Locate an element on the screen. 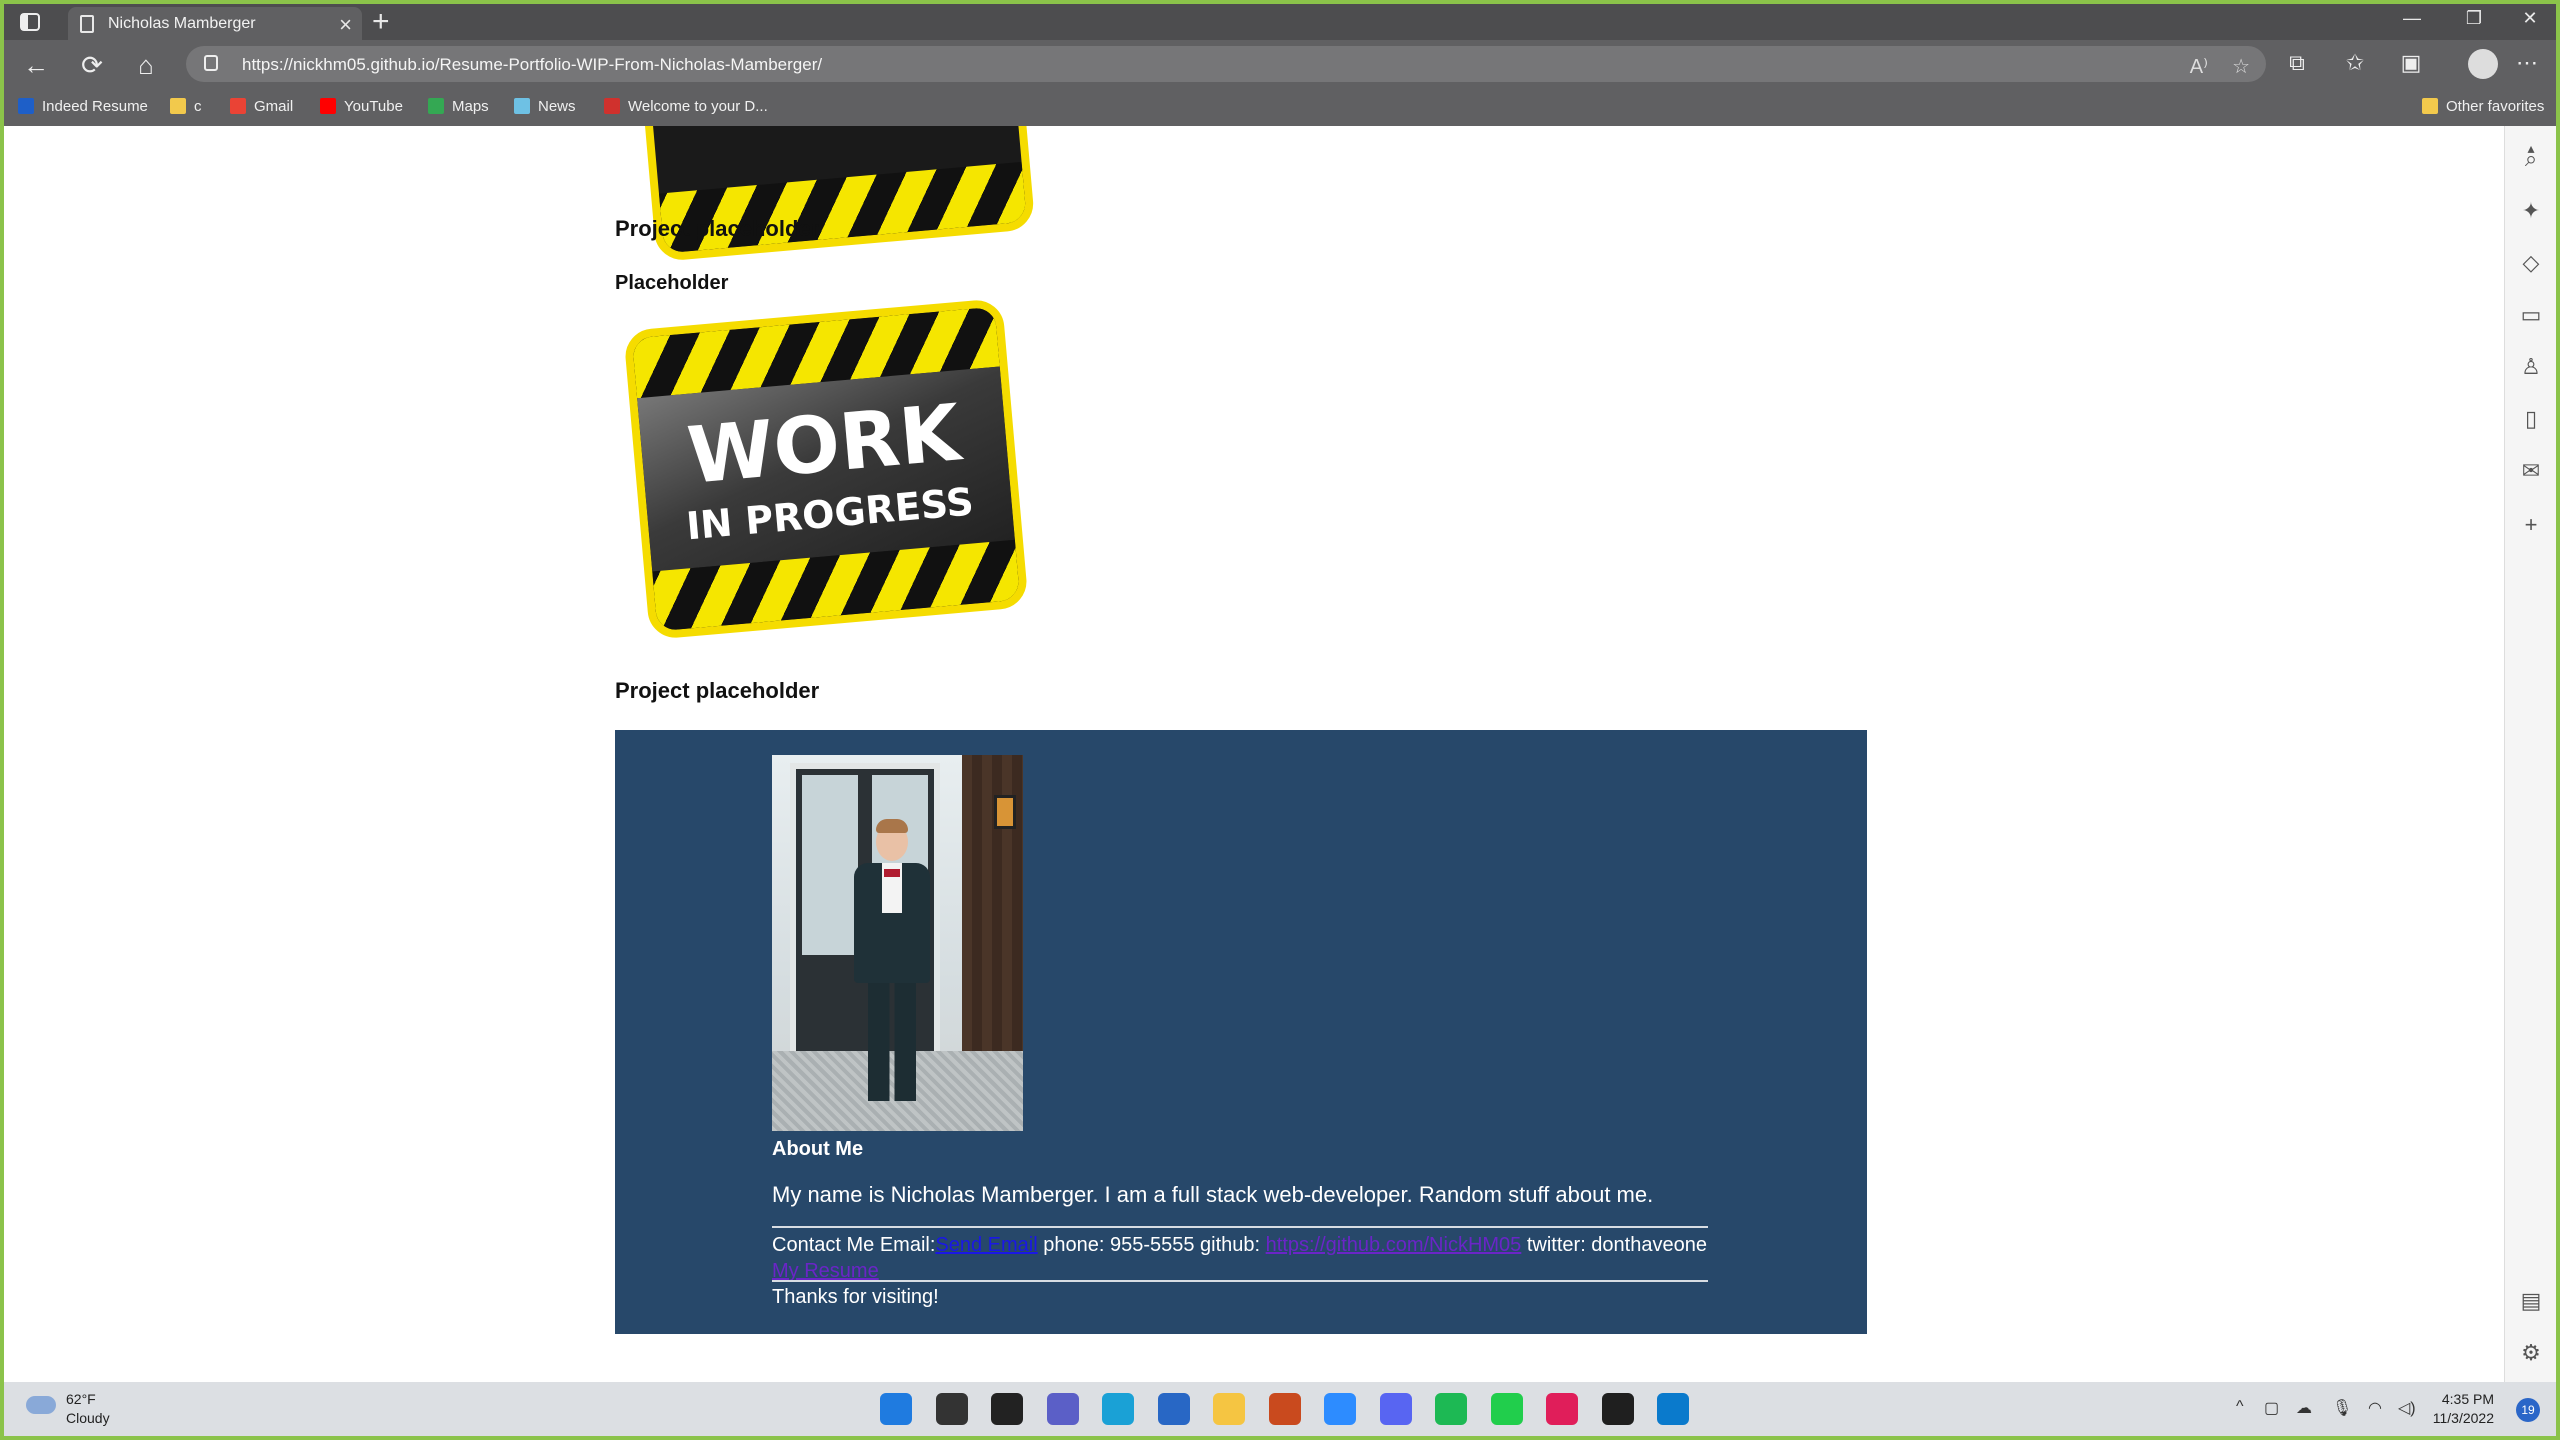  other-favorites: Other favorites is located at coordinates (2483, 106).